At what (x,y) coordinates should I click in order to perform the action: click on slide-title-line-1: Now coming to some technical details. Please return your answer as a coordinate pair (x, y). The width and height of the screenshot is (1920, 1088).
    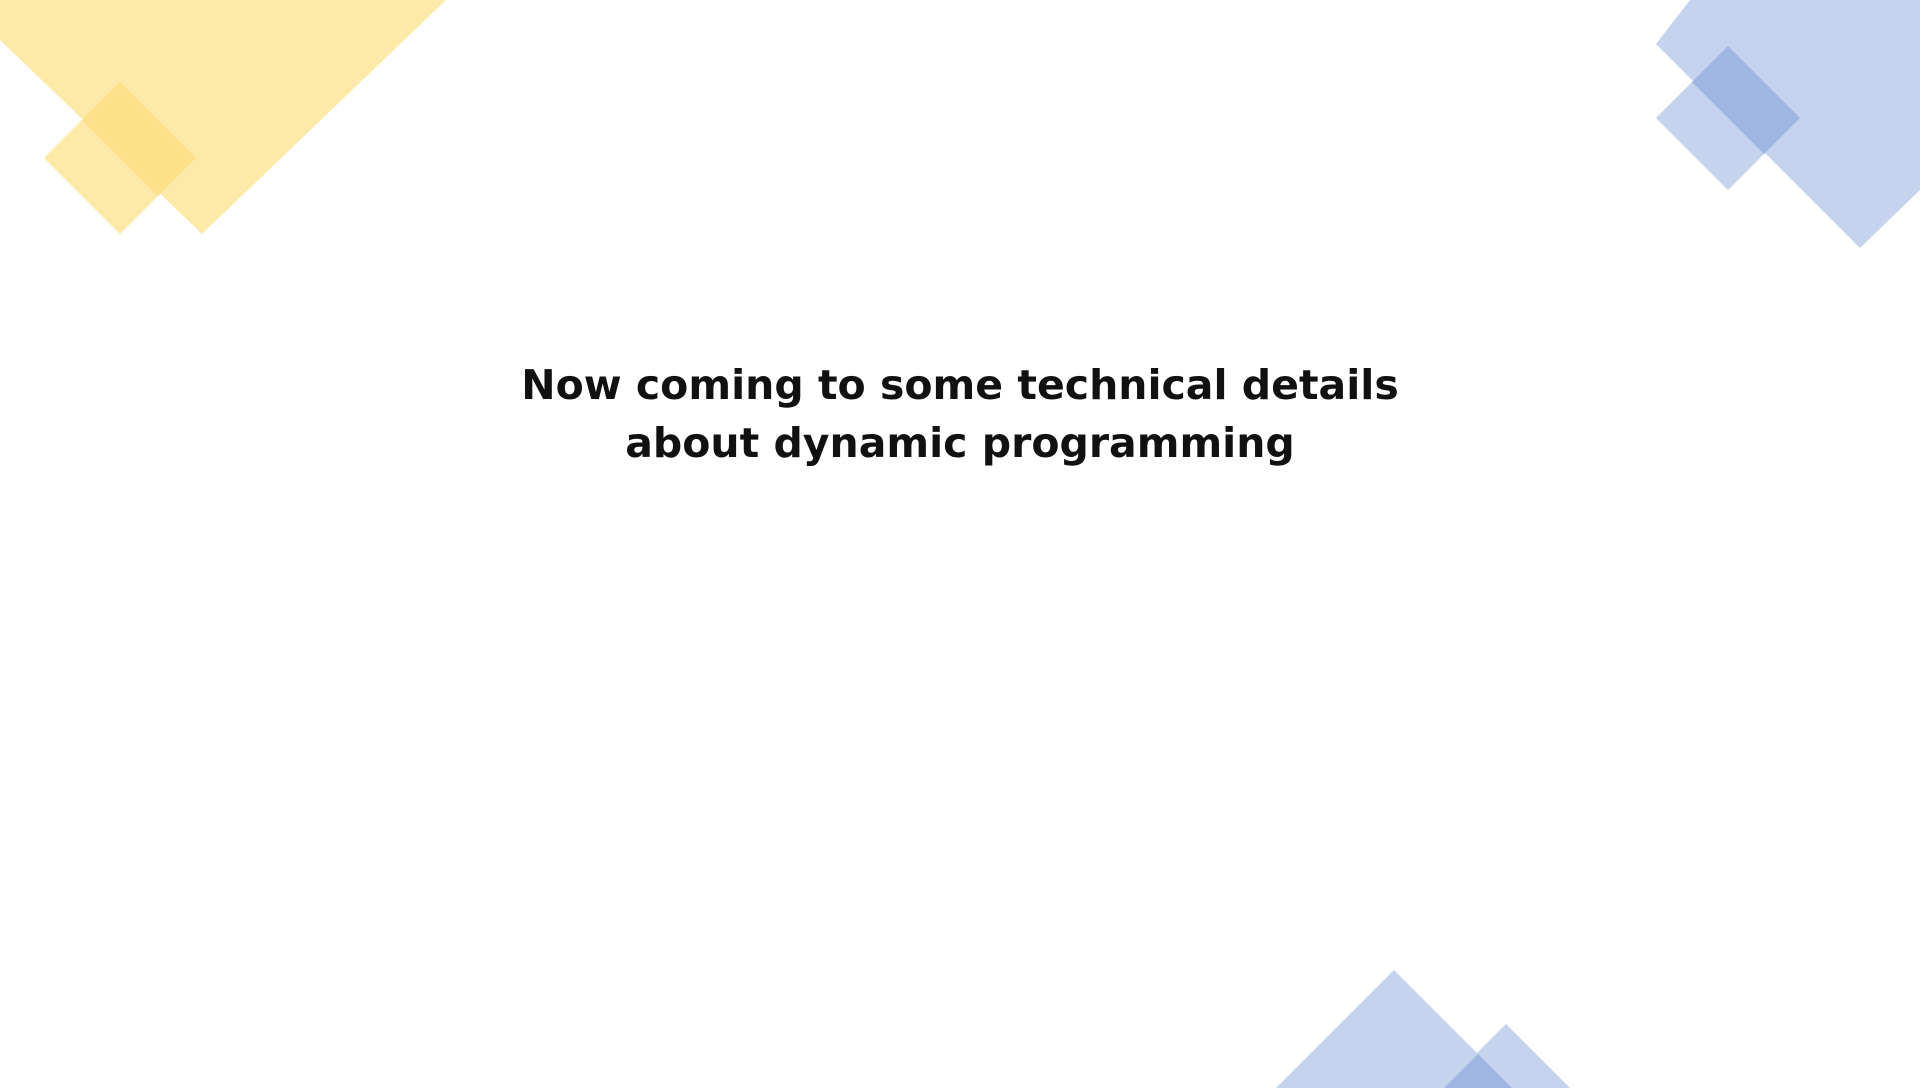
    Looking at the image, I should click on (960, 385).